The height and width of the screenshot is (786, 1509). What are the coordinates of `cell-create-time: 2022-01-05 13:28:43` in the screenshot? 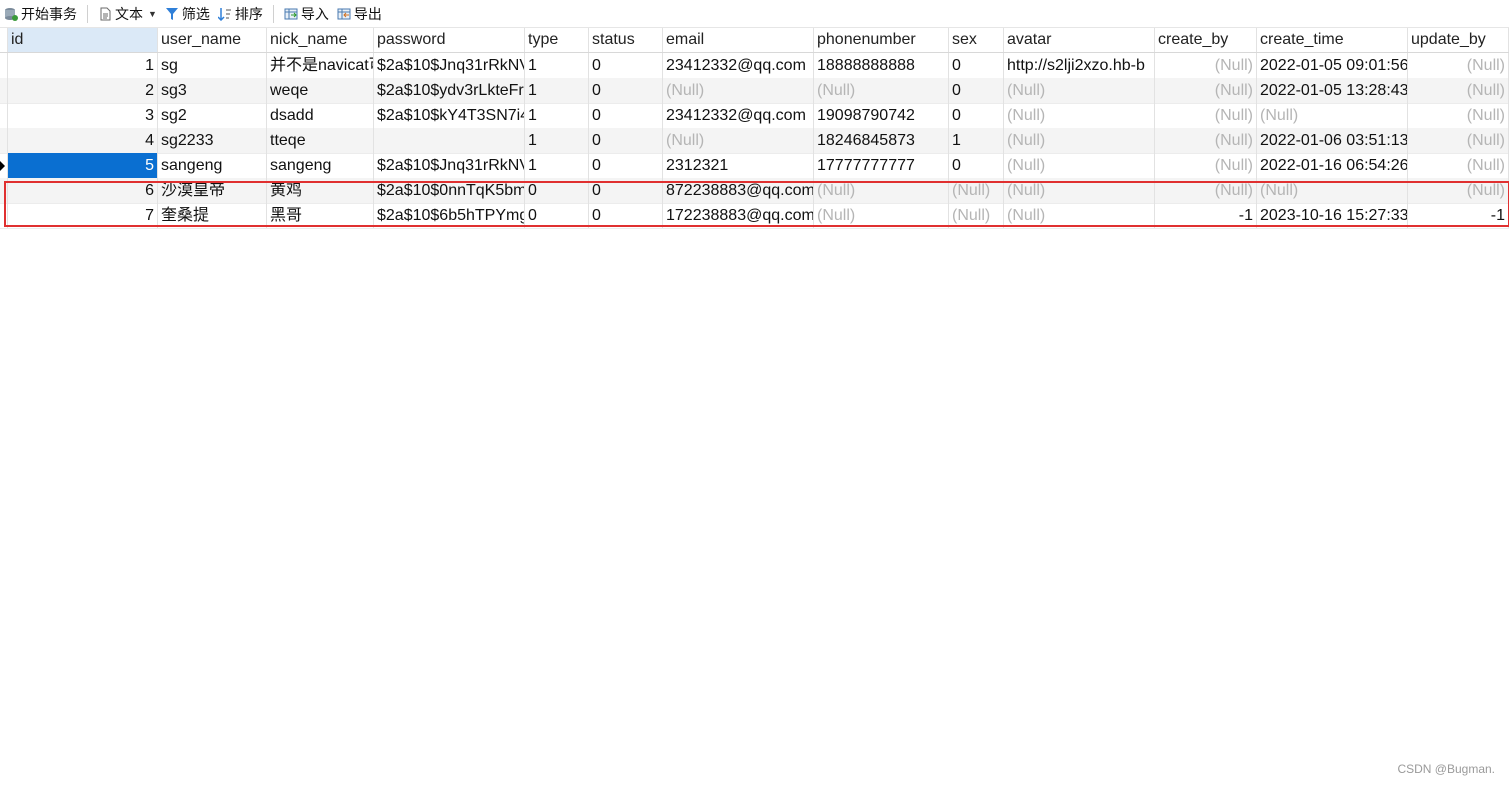 It's located at (1332, 90).